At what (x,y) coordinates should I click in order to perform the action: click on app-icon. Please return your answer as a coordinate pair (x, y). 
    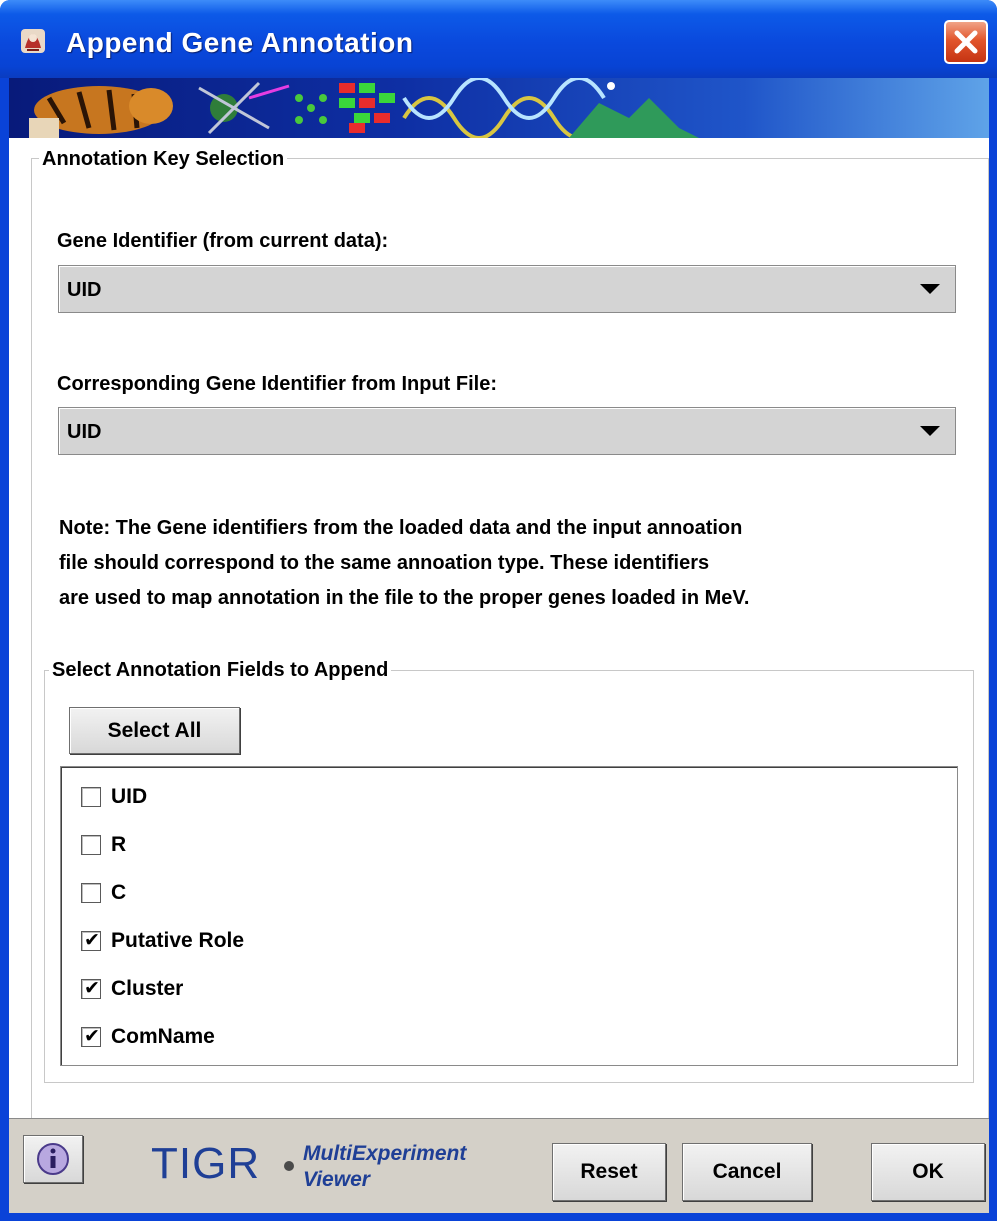
    Looking at the image, I should click on (33, 41).